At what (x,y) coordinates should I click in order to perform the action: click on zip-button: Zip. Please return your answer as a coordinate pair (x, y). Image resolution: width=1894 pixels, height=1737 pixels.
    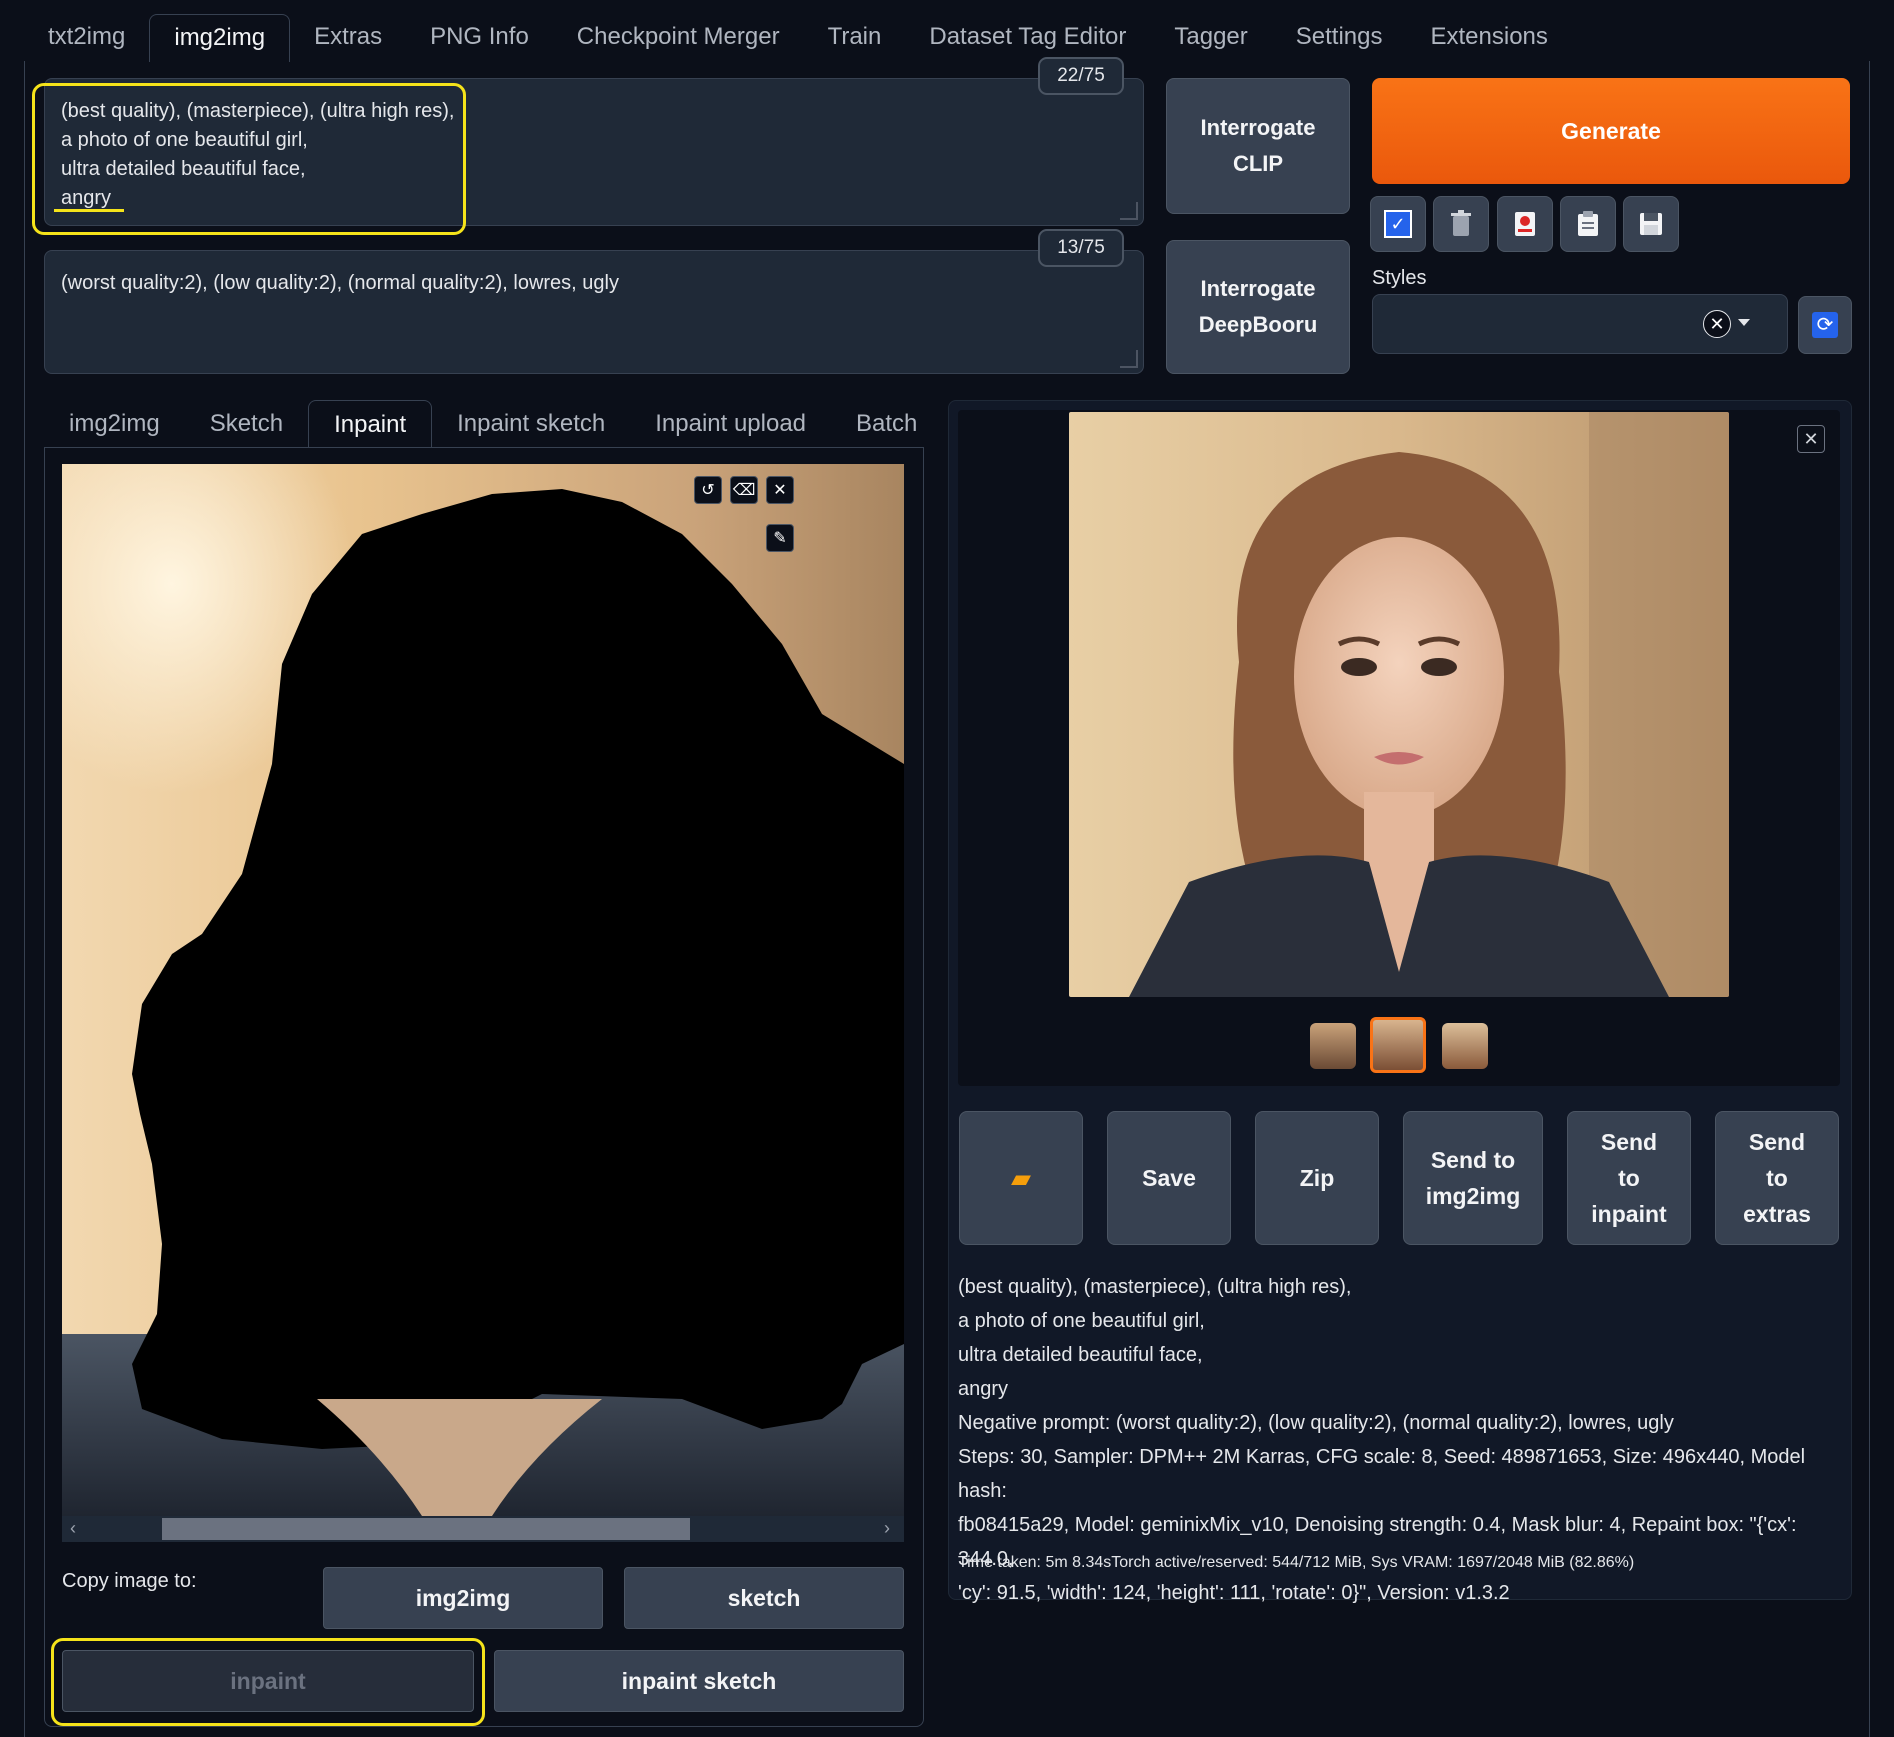
    Looking at the image, I should click on (1317, 1178).